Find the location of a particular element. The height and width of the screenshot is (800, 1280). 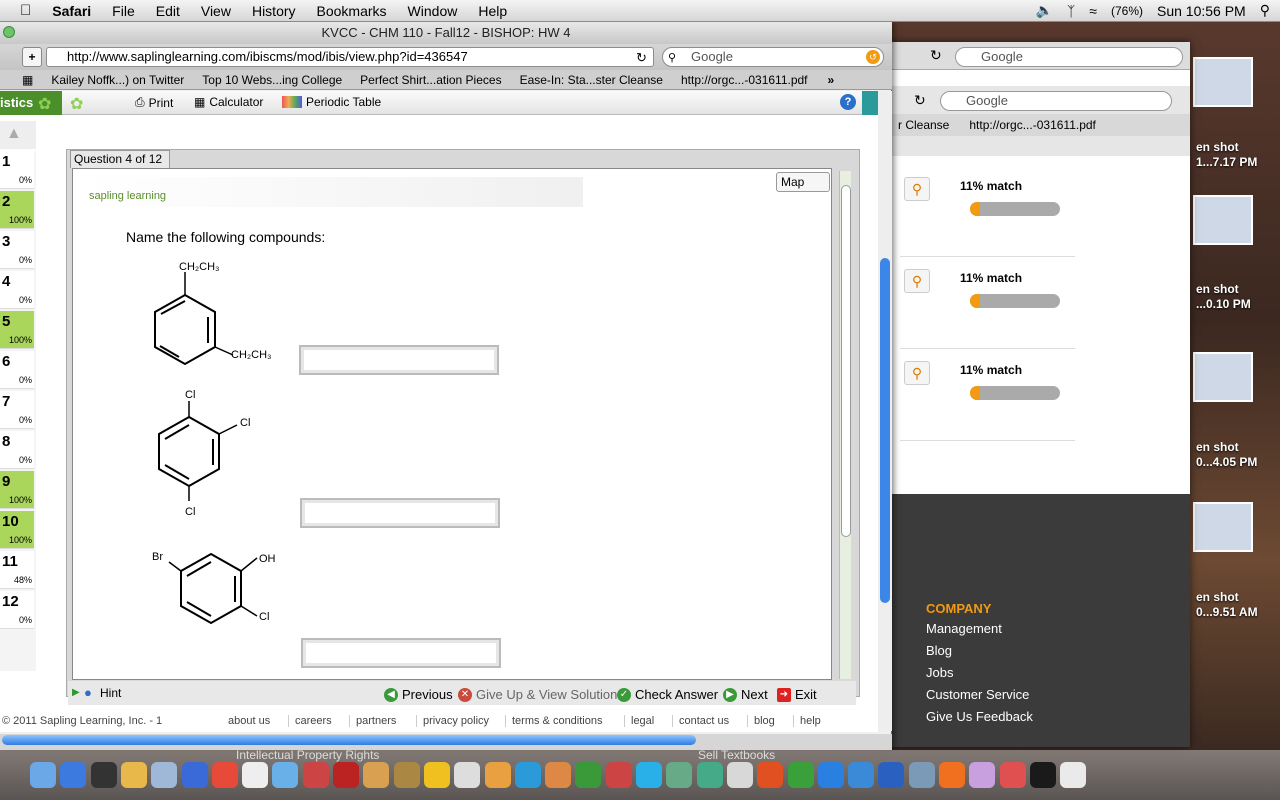

side-tab is located at coordinates (870, 103).